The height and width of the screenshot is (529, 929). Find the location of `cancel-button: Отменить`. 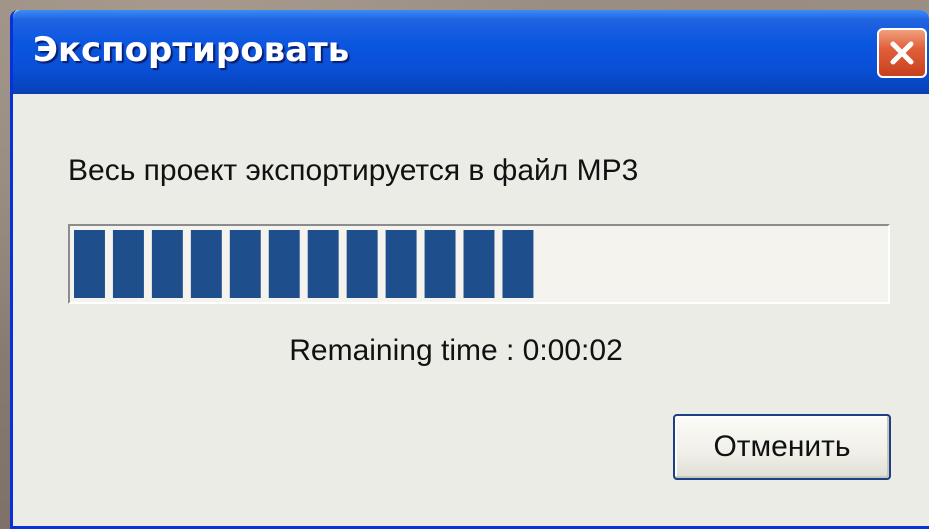

cancel-button: Отменить is located at coordinates (782, 447).